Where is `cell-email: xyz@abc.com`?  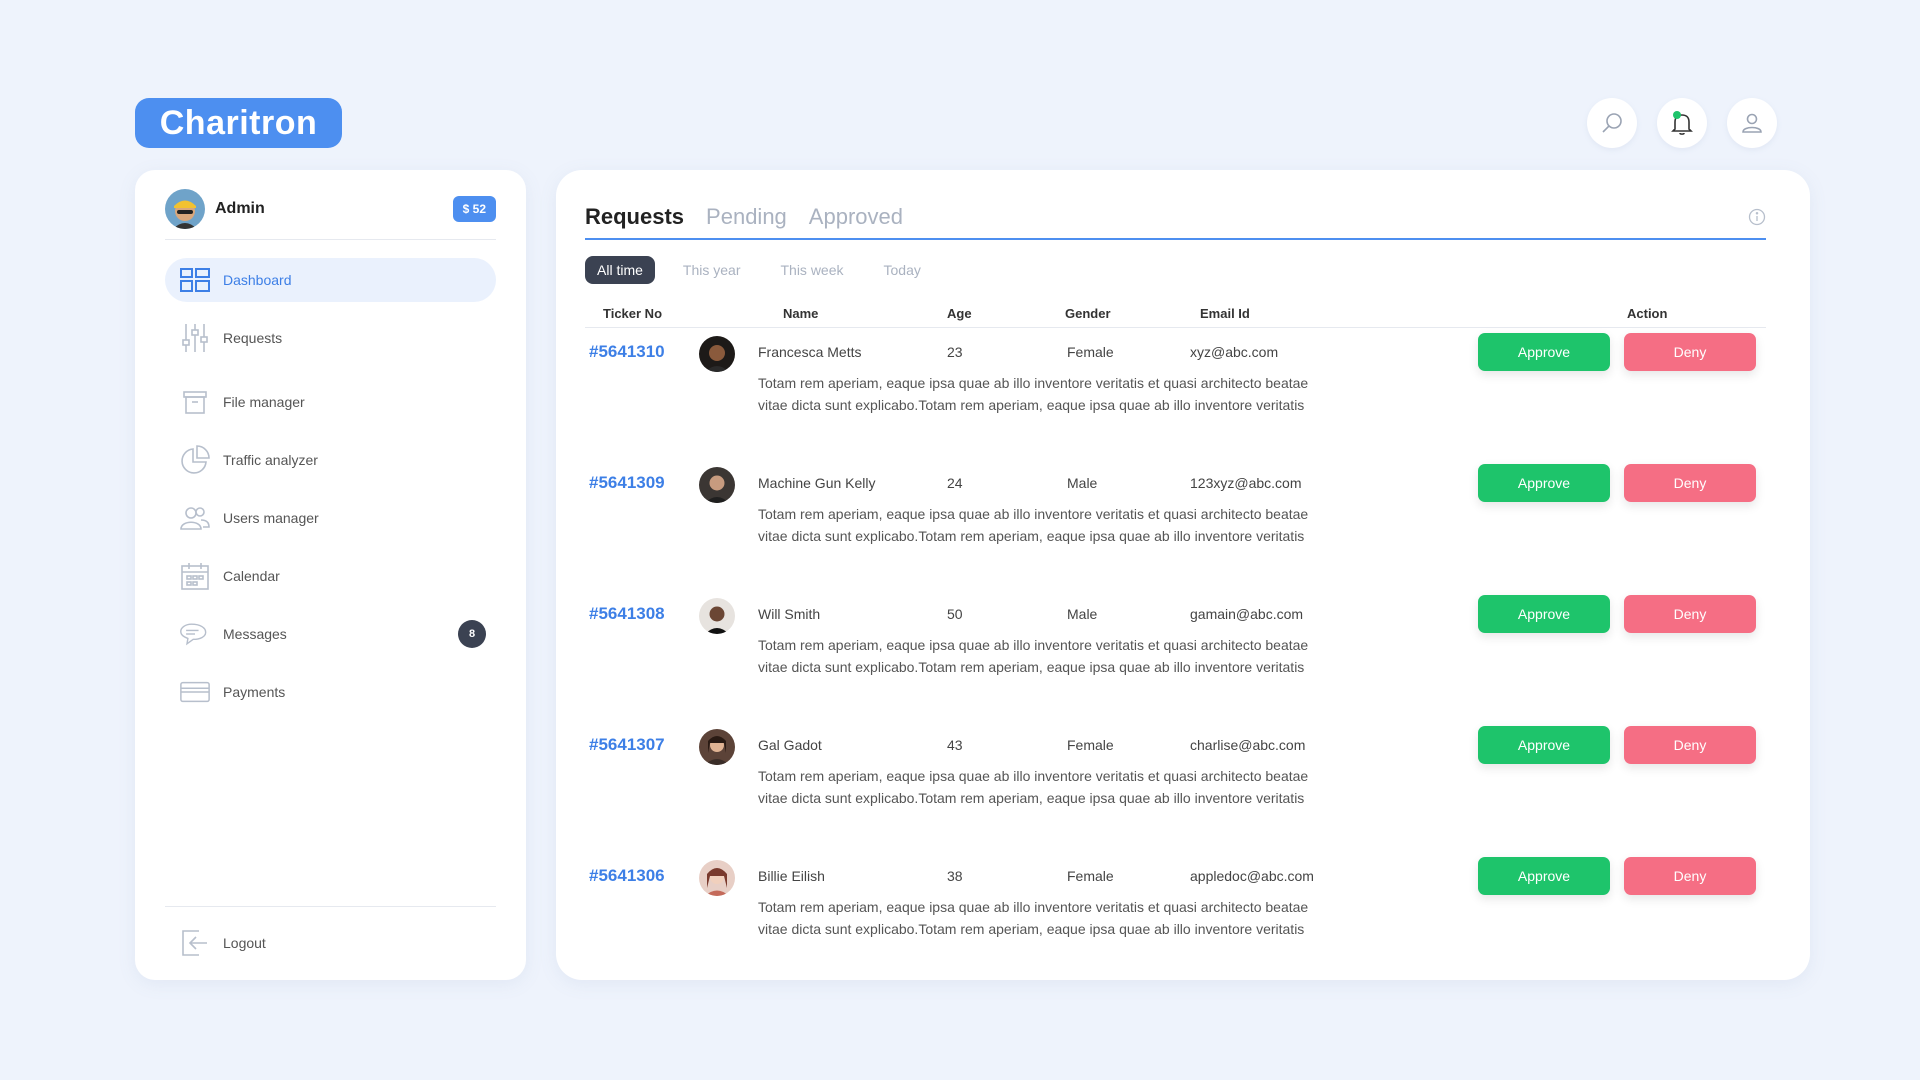
cell-email: xyz@abc.com is located at coordinates (1234, 352).